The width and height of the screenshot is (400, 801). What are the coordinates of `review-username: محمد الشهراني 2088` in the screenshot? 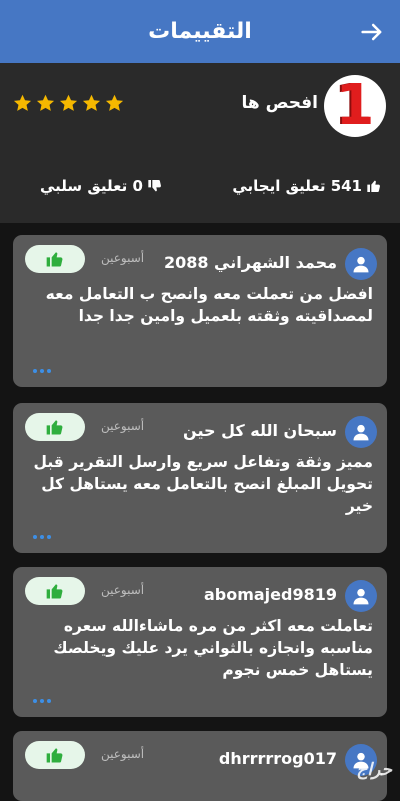 It's located at (250, 262).